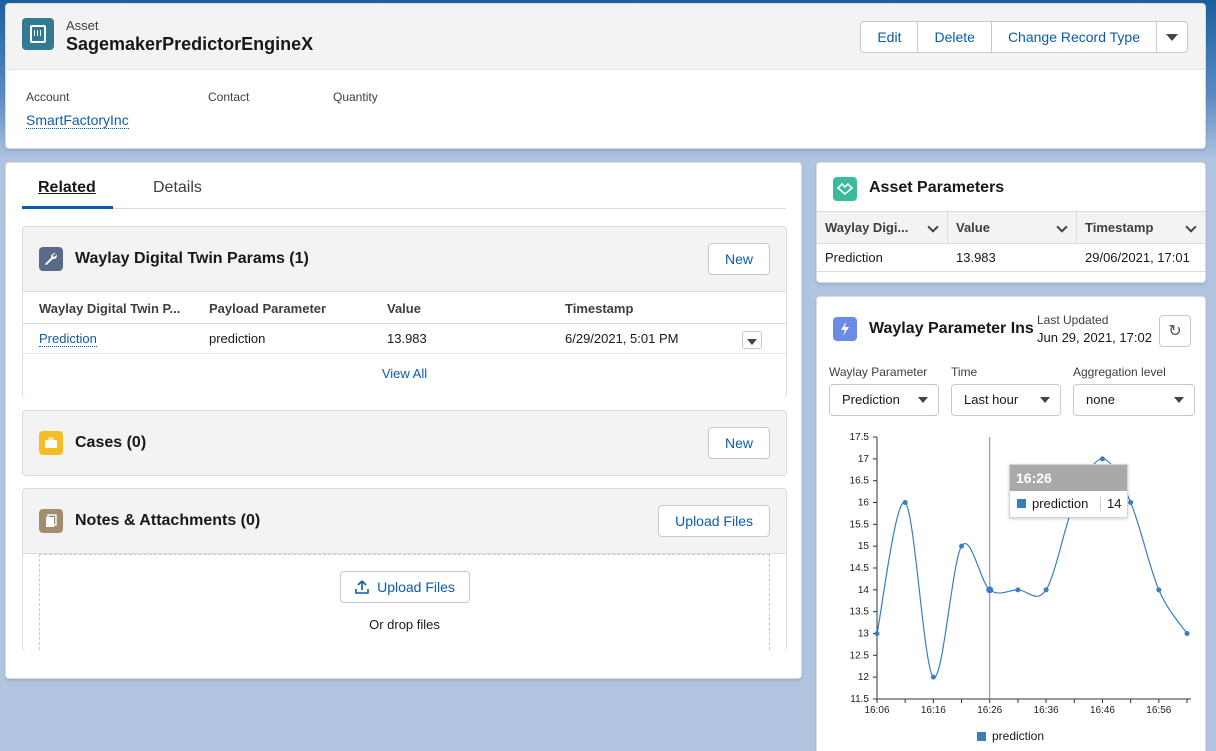 The height and width of the screenshot is (751, 1216). Describe the element at coordinates (1134, 400) in the screenshot. I see `aggregation-select: none` at that location.